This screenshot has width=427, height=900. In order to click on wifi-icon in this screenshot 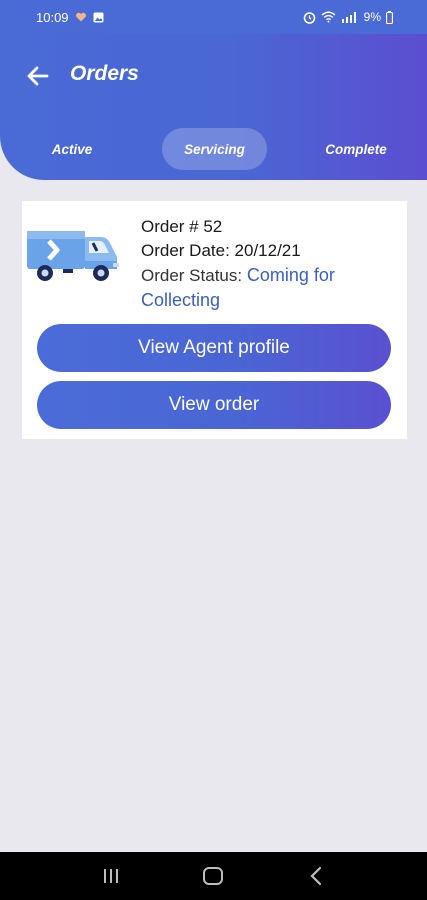, I will do `click(328, 17)`.